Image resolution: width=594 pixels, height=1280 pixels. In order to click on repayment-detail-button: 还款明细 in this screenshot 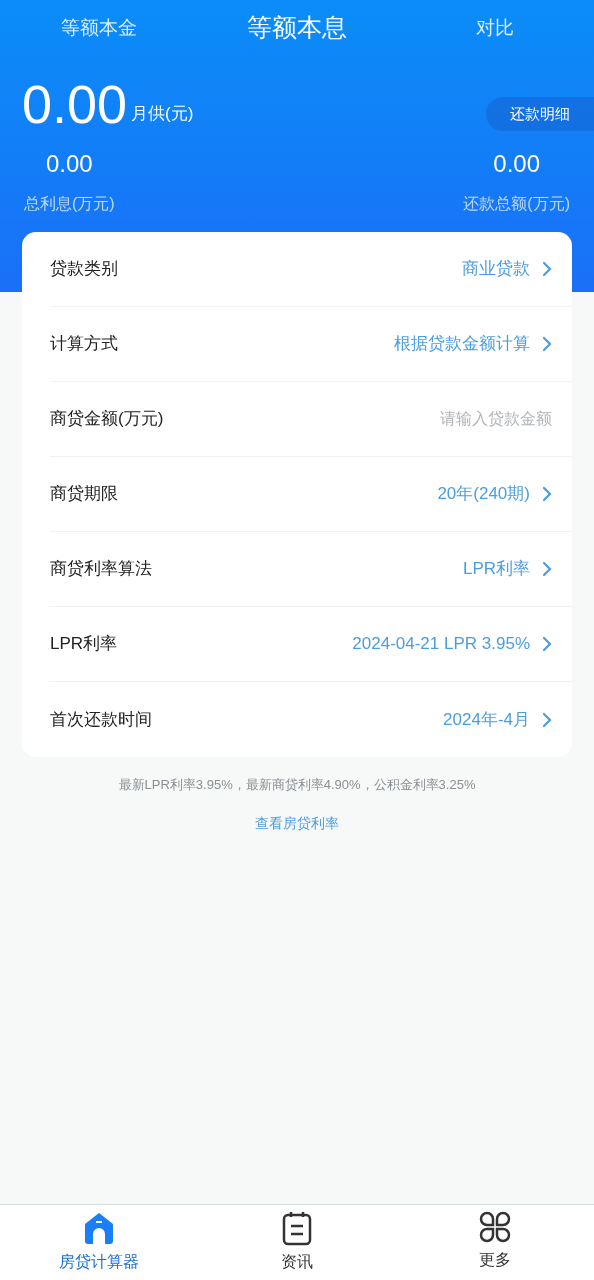, I will do `click(540, 114)`.